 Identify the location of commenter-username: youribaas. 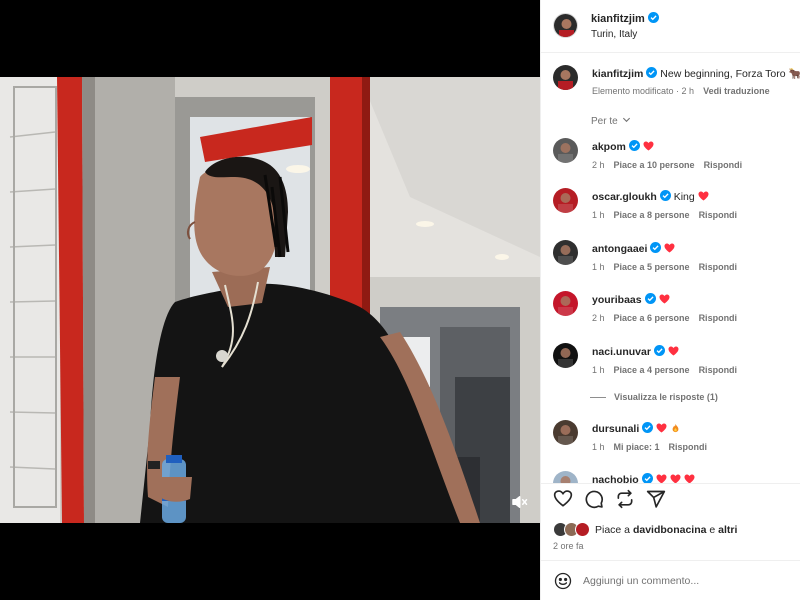
(617, 300).